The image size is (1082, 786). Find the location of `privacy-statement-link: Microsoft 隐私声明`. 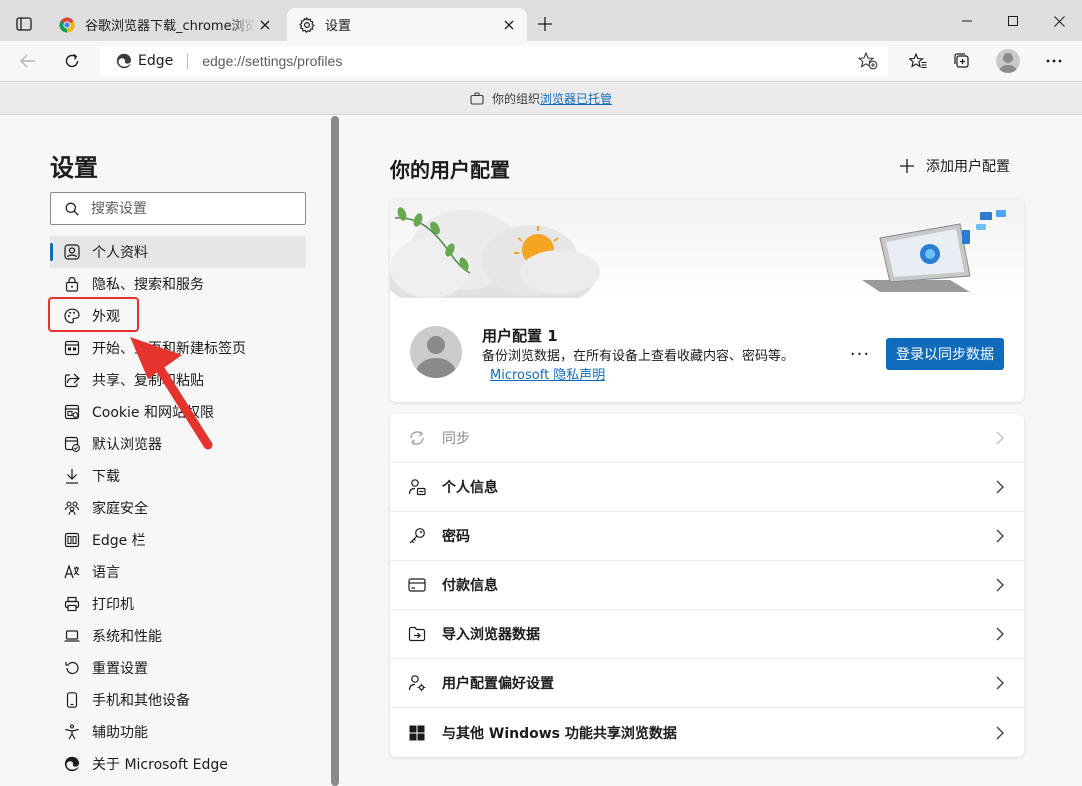

privacy-statement-link: Microsoft 隐私声明 is located at coordinates (547, 375).